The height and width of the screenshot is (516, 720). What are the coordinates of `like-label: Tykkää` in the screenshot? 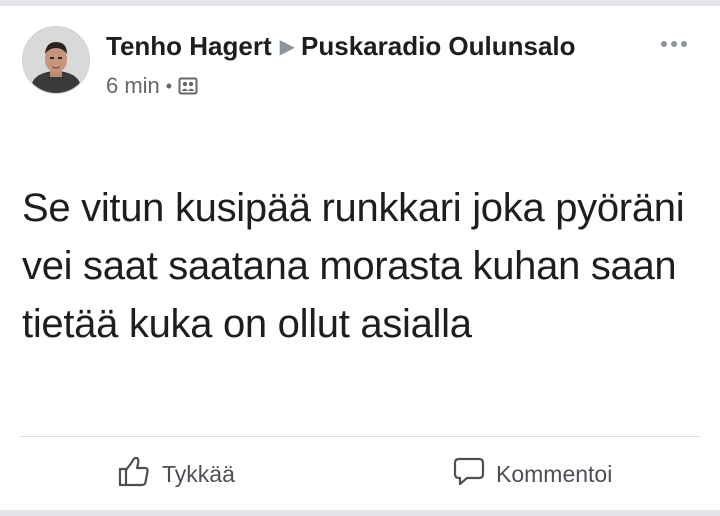 It's located at (198, 473).